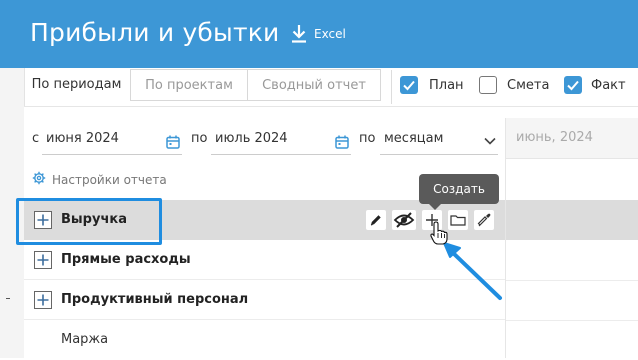 Image resolution: width=638 pixels, height=360 pixels. Describe the element at coordinates (554, 137) in the screenshot. I see `column-header-label: июнь, 2024` at that location.